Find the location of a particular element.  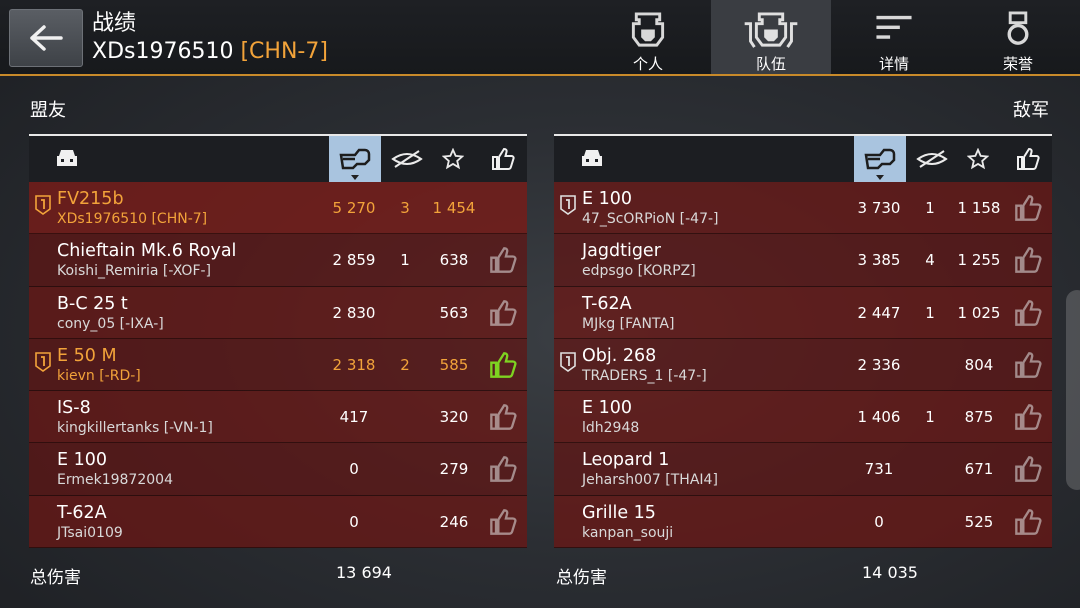

table-row: Jagdtiger edpsgo [KORPZ] 3 385 4 1 255 is located at coordinates (803, 260).